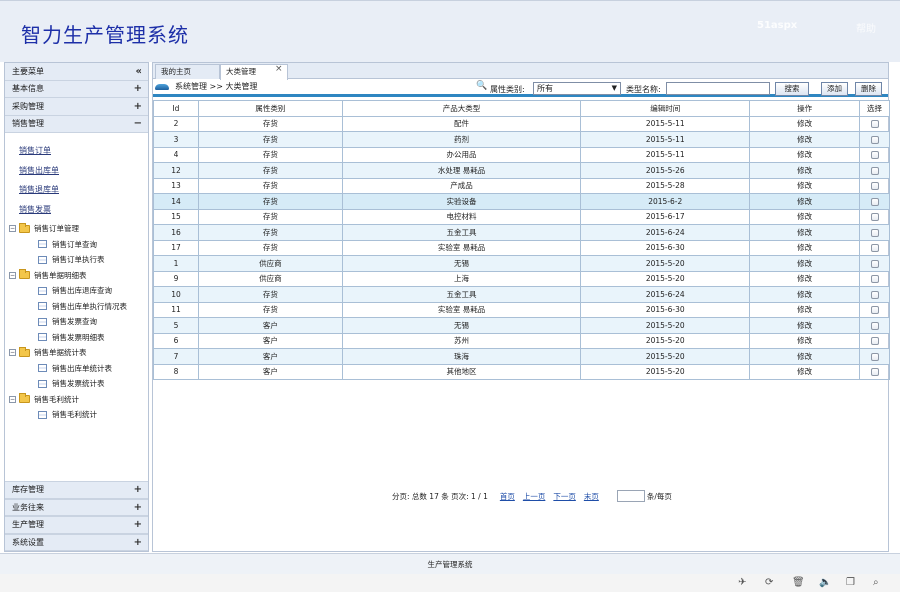 The image size is (900, 592). I want to click on tree-leaf: 销售发票统计表, so click(78, 384).